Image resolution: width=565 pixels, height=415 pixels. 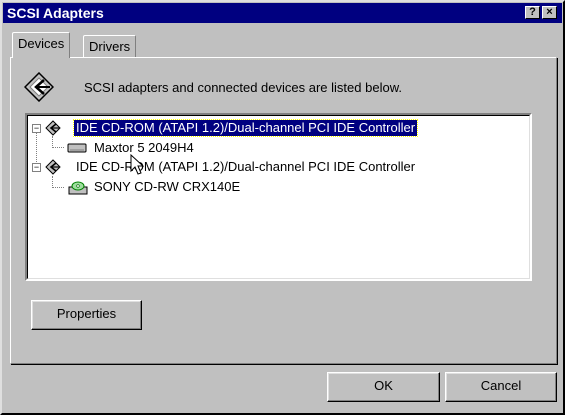 I want to click on help-button: ?, so click(x=532, y=12).